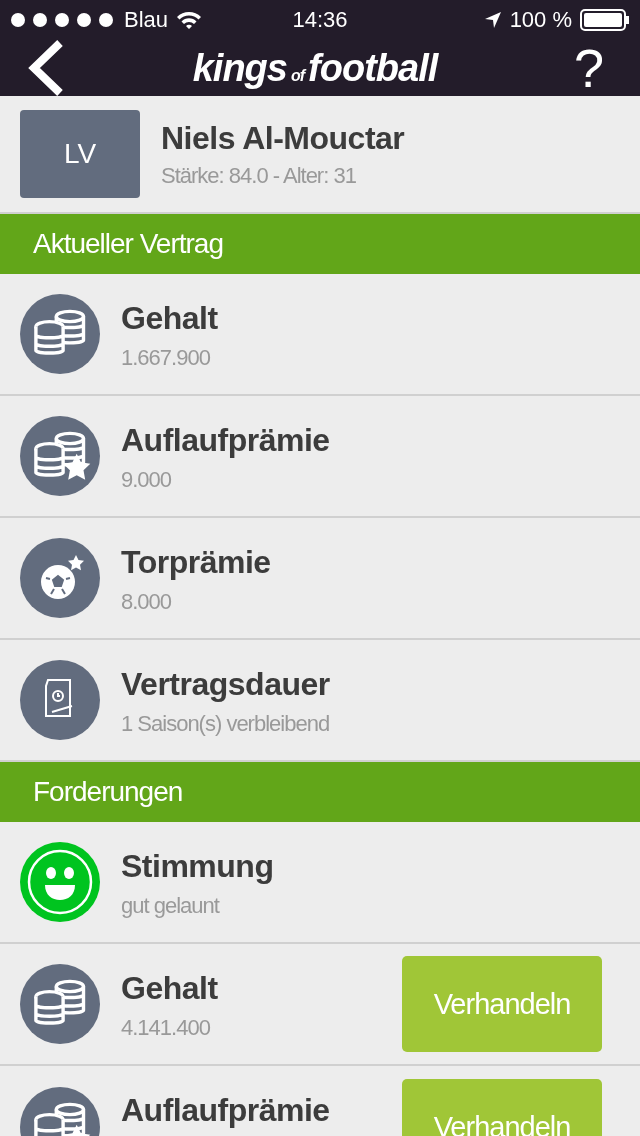 Image resolution: width=640 pixels, height=1136 pixels. I want to click on section-header: Aktueller Vertrag, so click(320, 244).